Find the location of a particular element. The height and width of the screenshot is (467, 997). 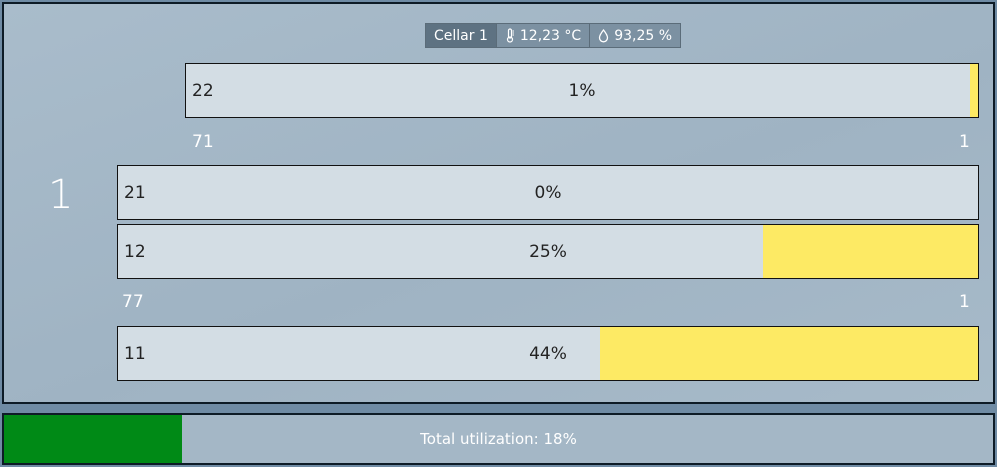

temperature-readout: 12,23 °C is located at coordinates (542, 35).